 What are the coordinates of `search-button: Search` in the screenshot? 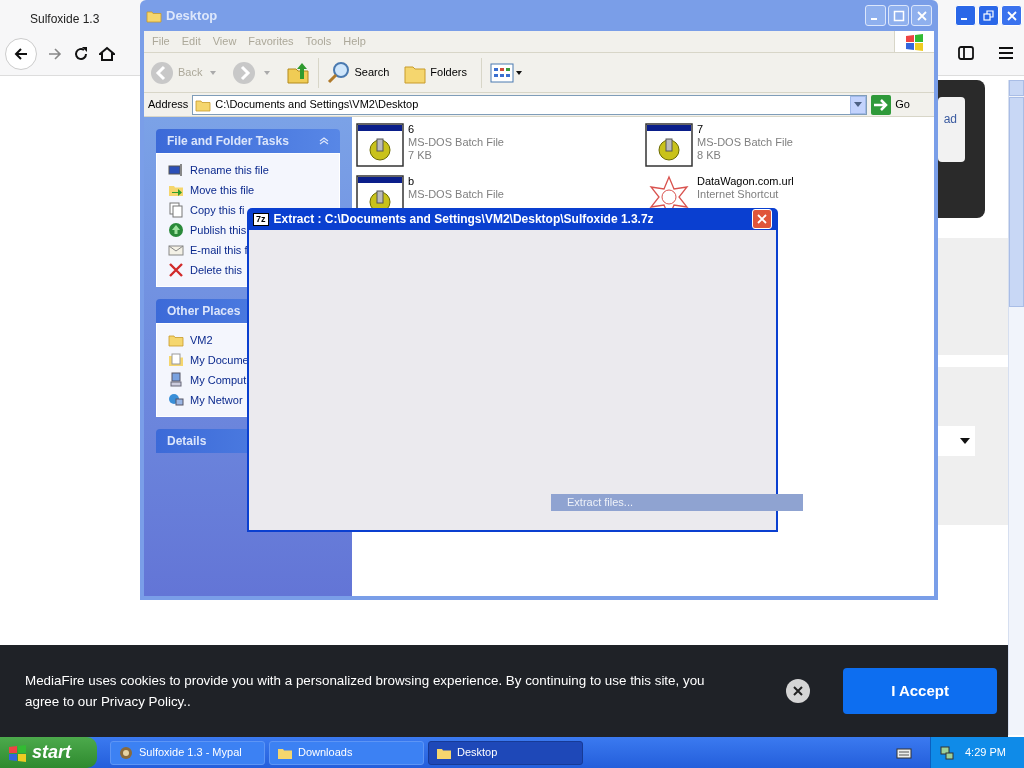 It's located at (358, 72).